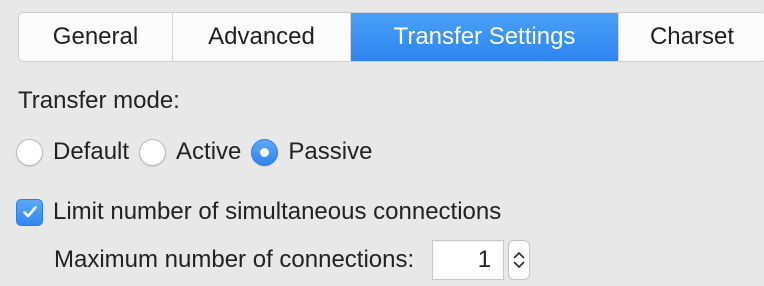 This screenshot has height=286, width=764. Describe the element at coordinates (96, 37) in the screenshot. I see `tab-general: General` at that location.